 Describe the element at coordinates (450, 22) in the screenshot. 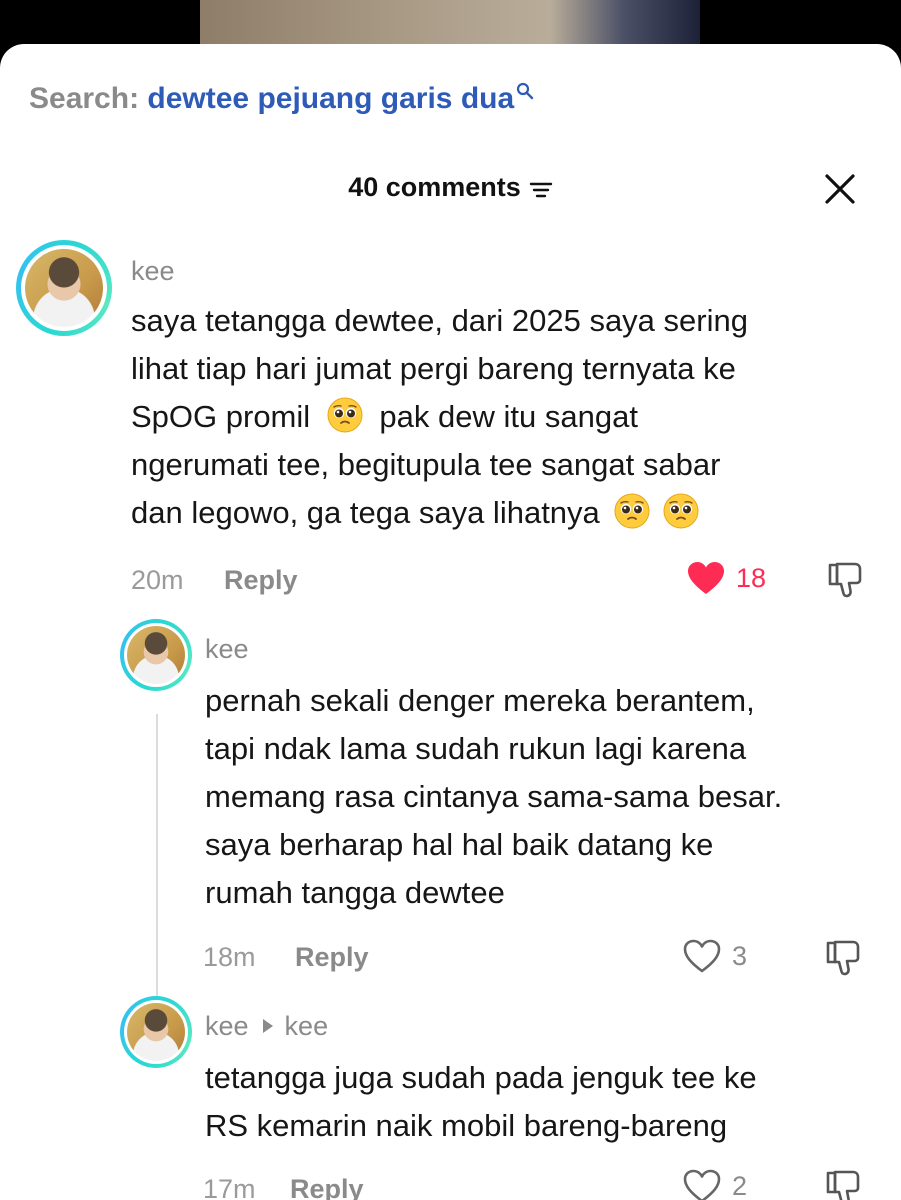

I see `video-frame` at that location.